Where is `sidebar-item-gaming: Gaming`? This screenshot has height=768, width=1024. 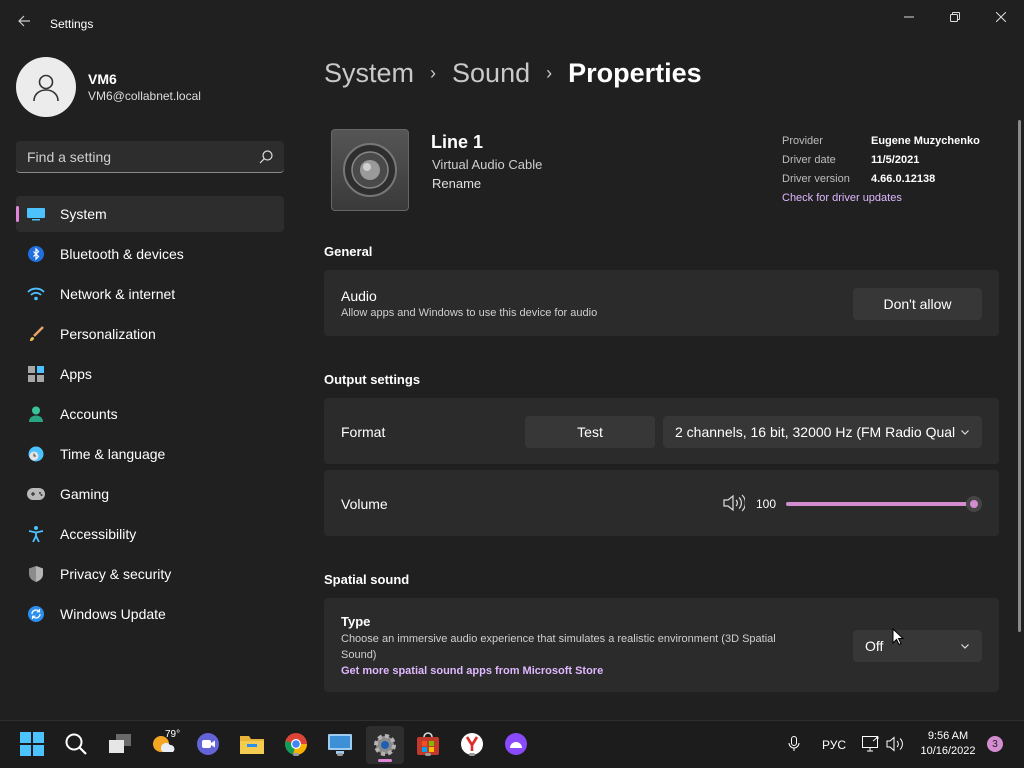
sidebar-item-gaming: Gaming is located at coordinates (150, 494).